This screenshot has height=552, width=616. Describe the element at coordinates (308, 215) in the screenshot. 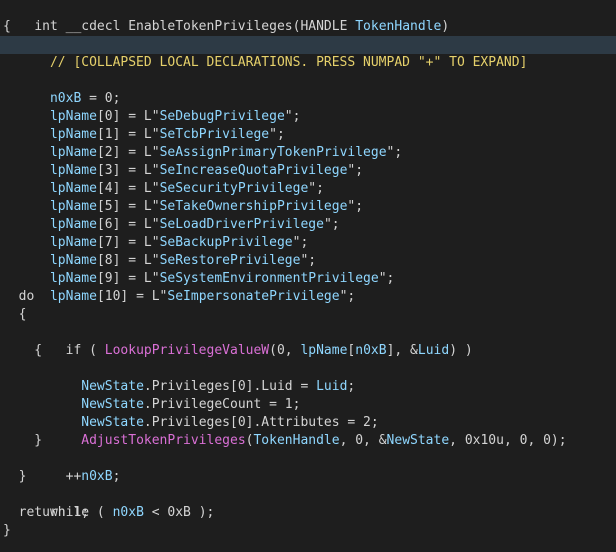

I see `code-line: lpName[6] = L"SeLoadDriverPrivilege";` at that location.